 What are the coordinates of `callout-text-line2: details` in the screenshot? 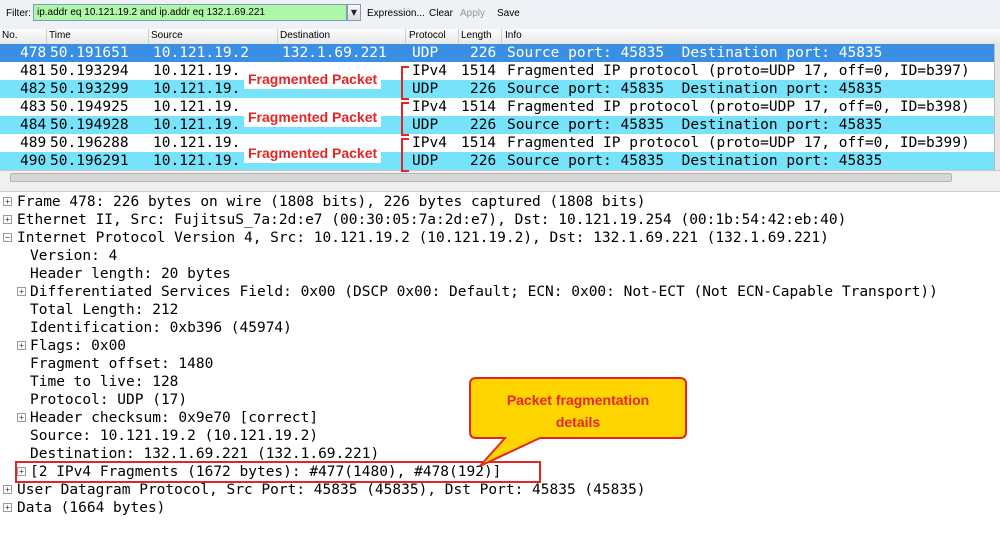 It's located at (578, 422).